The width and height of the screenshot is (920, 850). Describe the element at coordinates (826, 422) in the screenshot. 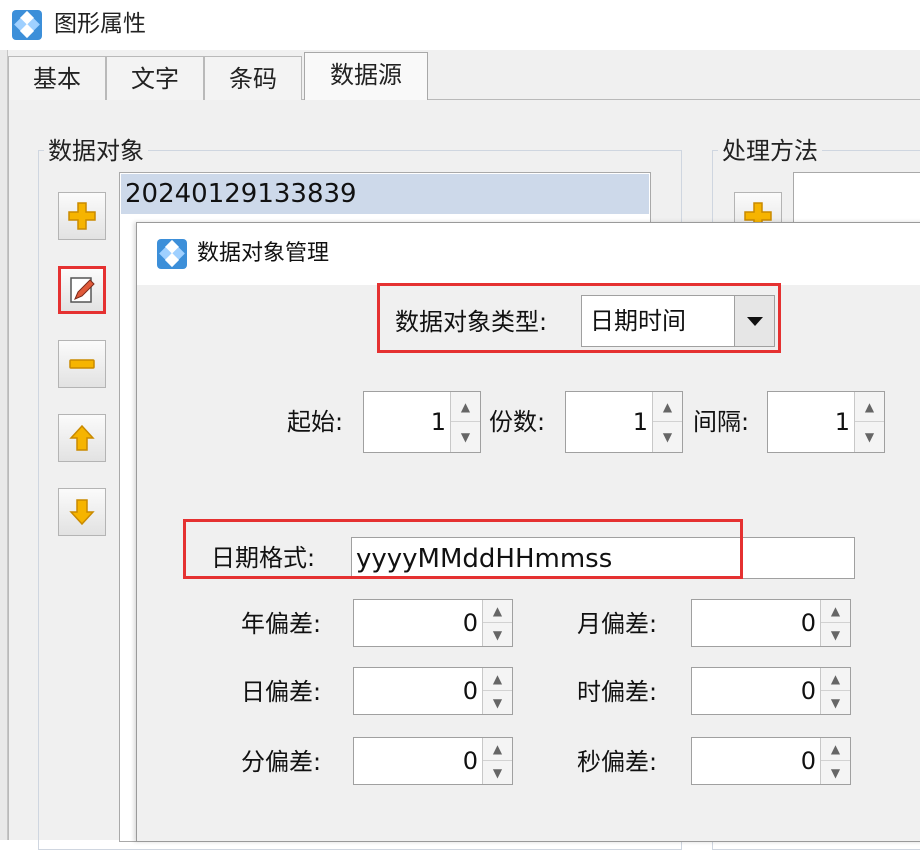

I see `interval-spinner: 1 ▲ ▼` at that location.